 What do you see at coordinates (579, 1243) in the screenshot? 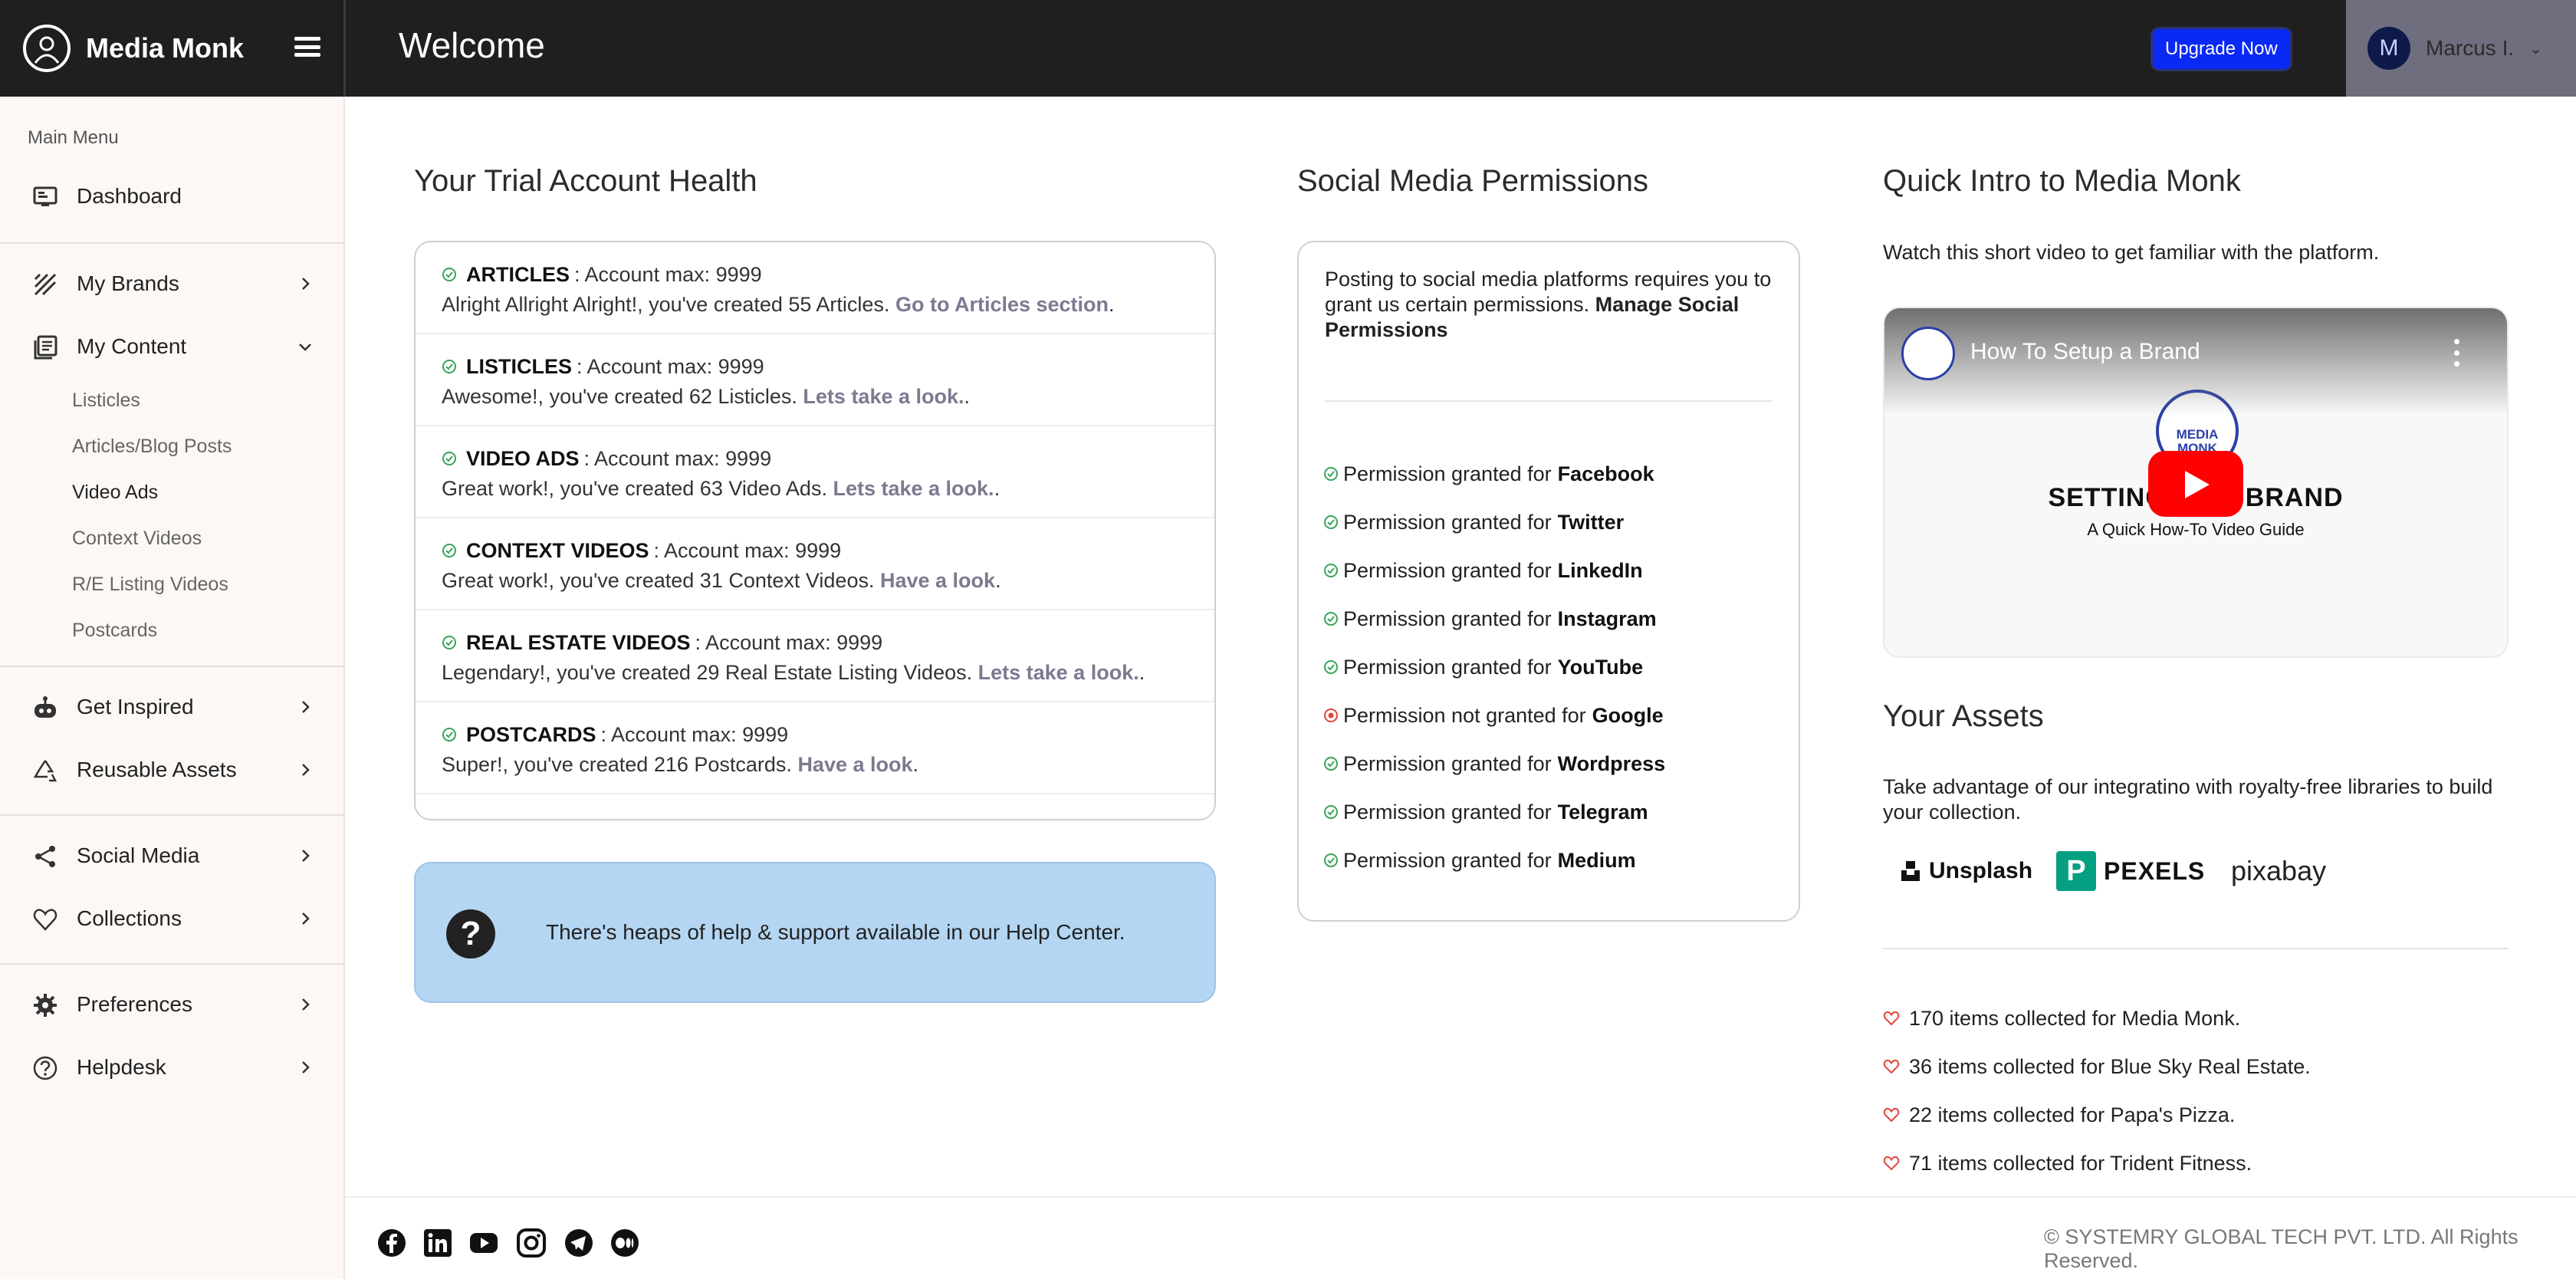
I see `telegram-icon` at bounding box center [579, 1243].